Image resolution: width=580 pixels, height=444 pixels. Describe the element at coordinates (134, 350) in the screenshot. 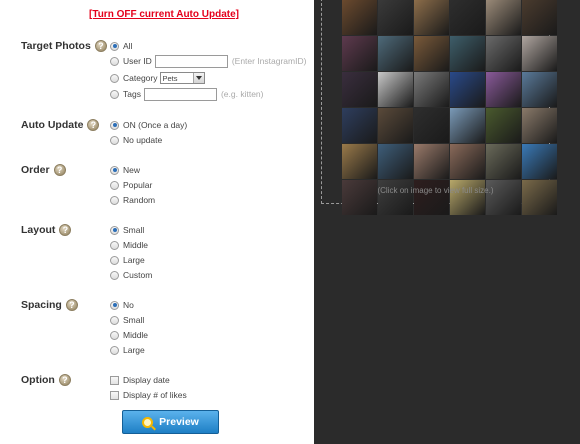

I see `spacing-large-label: Large` at that location.